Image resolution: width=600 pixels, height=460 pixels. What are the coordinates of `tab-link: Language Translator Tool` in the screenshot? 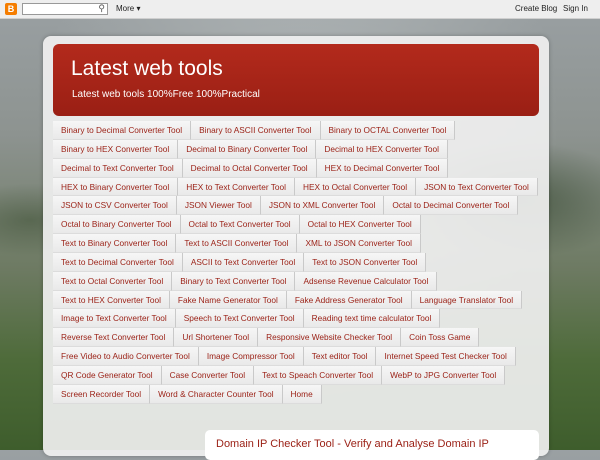 It's located at (467, 300).